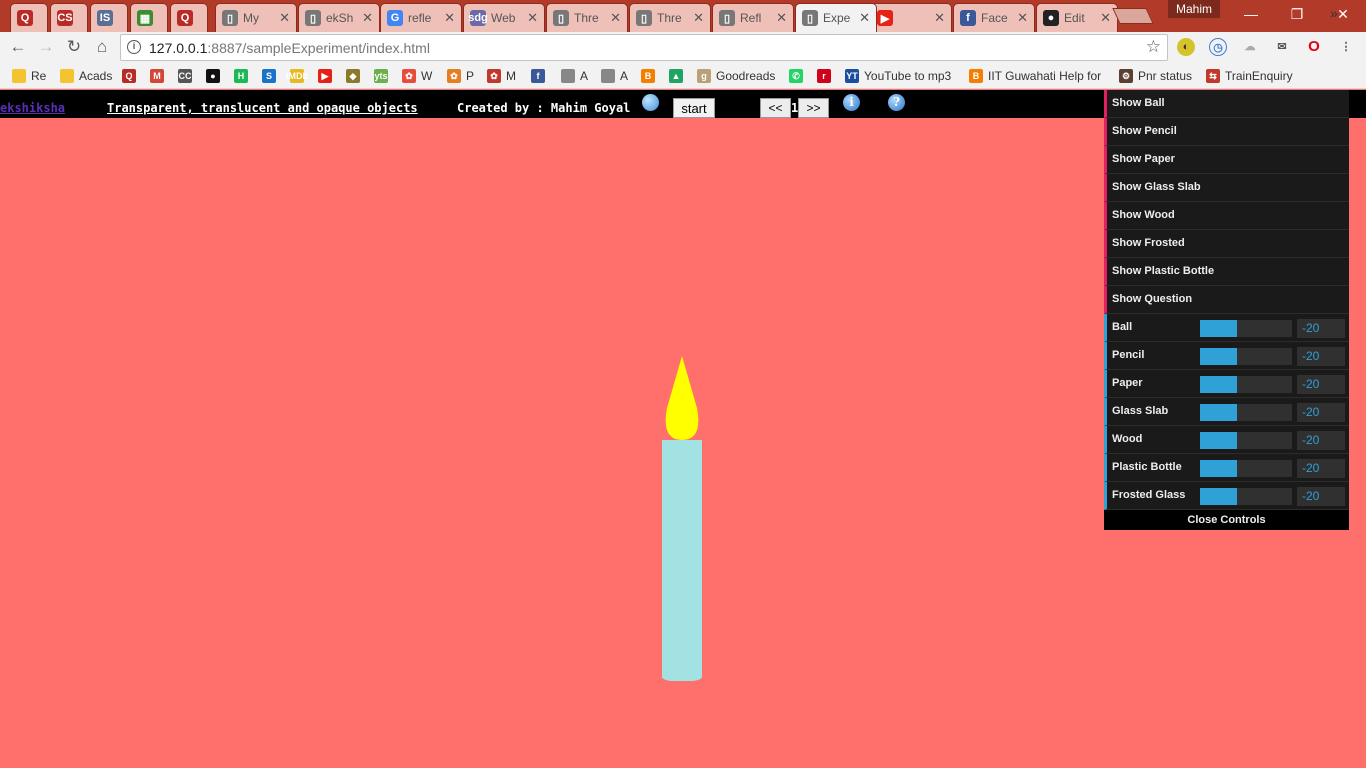 Image resolution: width=1366 pixels, height=768 pixels. What do you see at coordinates (1226, 104) in the screenshot?
I see `toggle-control: Show Ball` at bounding box center [1226, 104].